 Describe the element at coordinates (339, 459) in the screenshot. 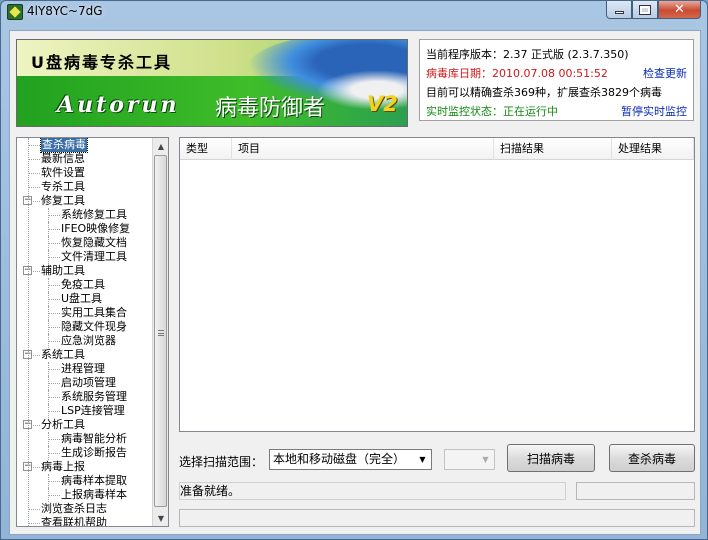

I see `scan-scope-value: 本地和移动磁盘（完全）` at that location.